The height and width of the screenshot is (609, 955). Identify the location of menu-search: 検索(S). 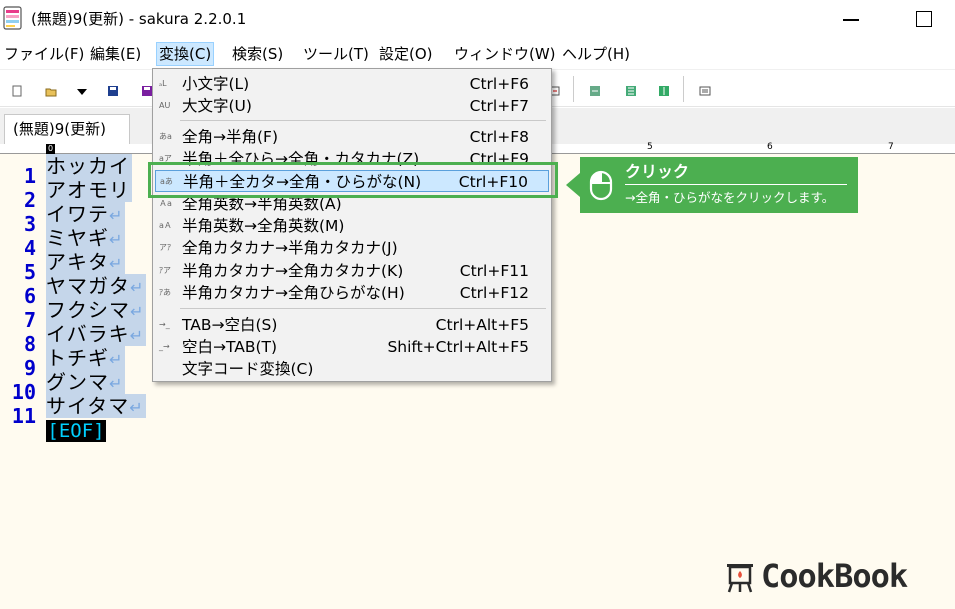
(257, 54).